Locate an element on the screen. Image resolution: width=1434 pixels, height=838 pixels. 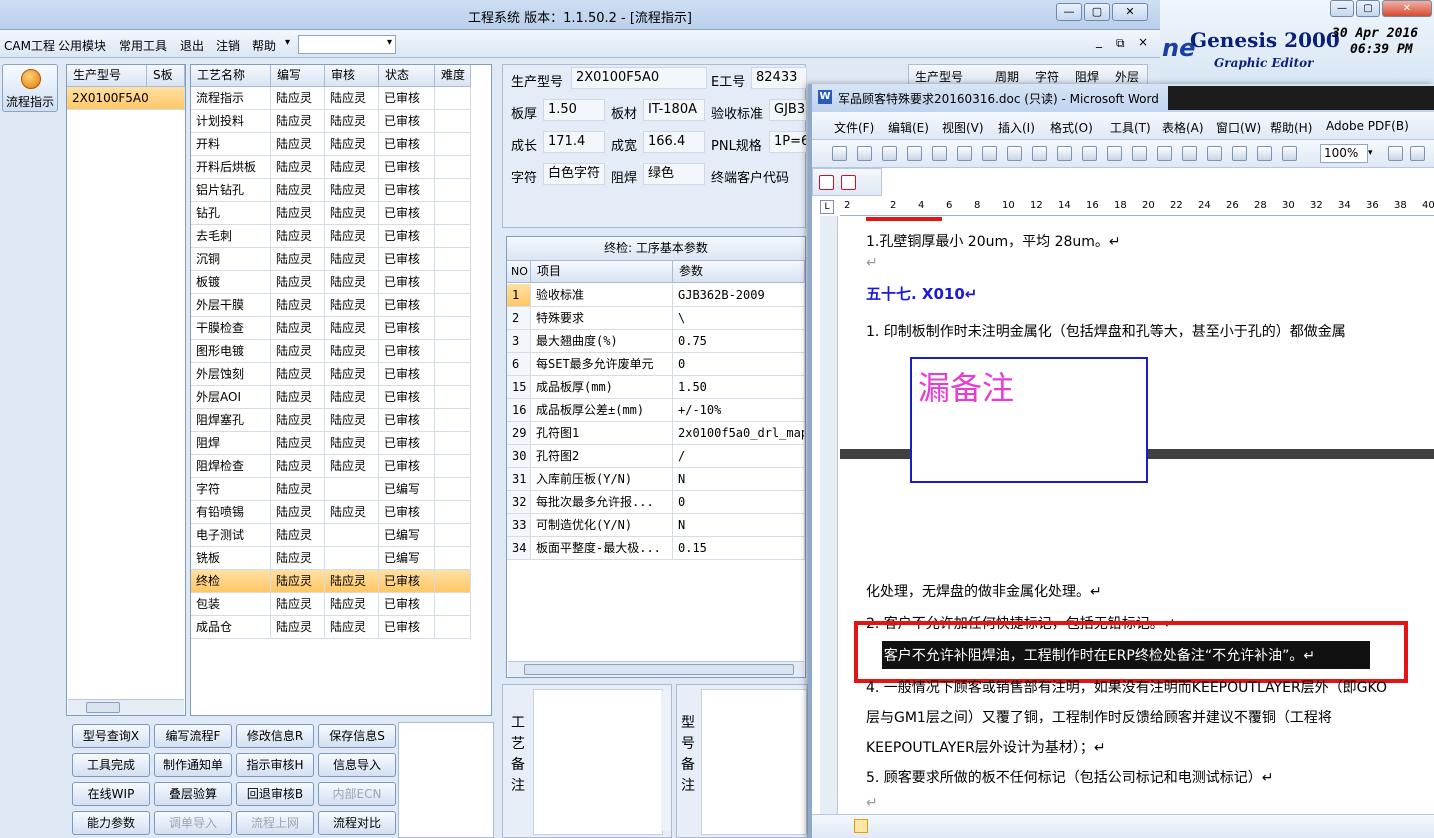
print-layout-view-icon is located at coordinates (861, 826).